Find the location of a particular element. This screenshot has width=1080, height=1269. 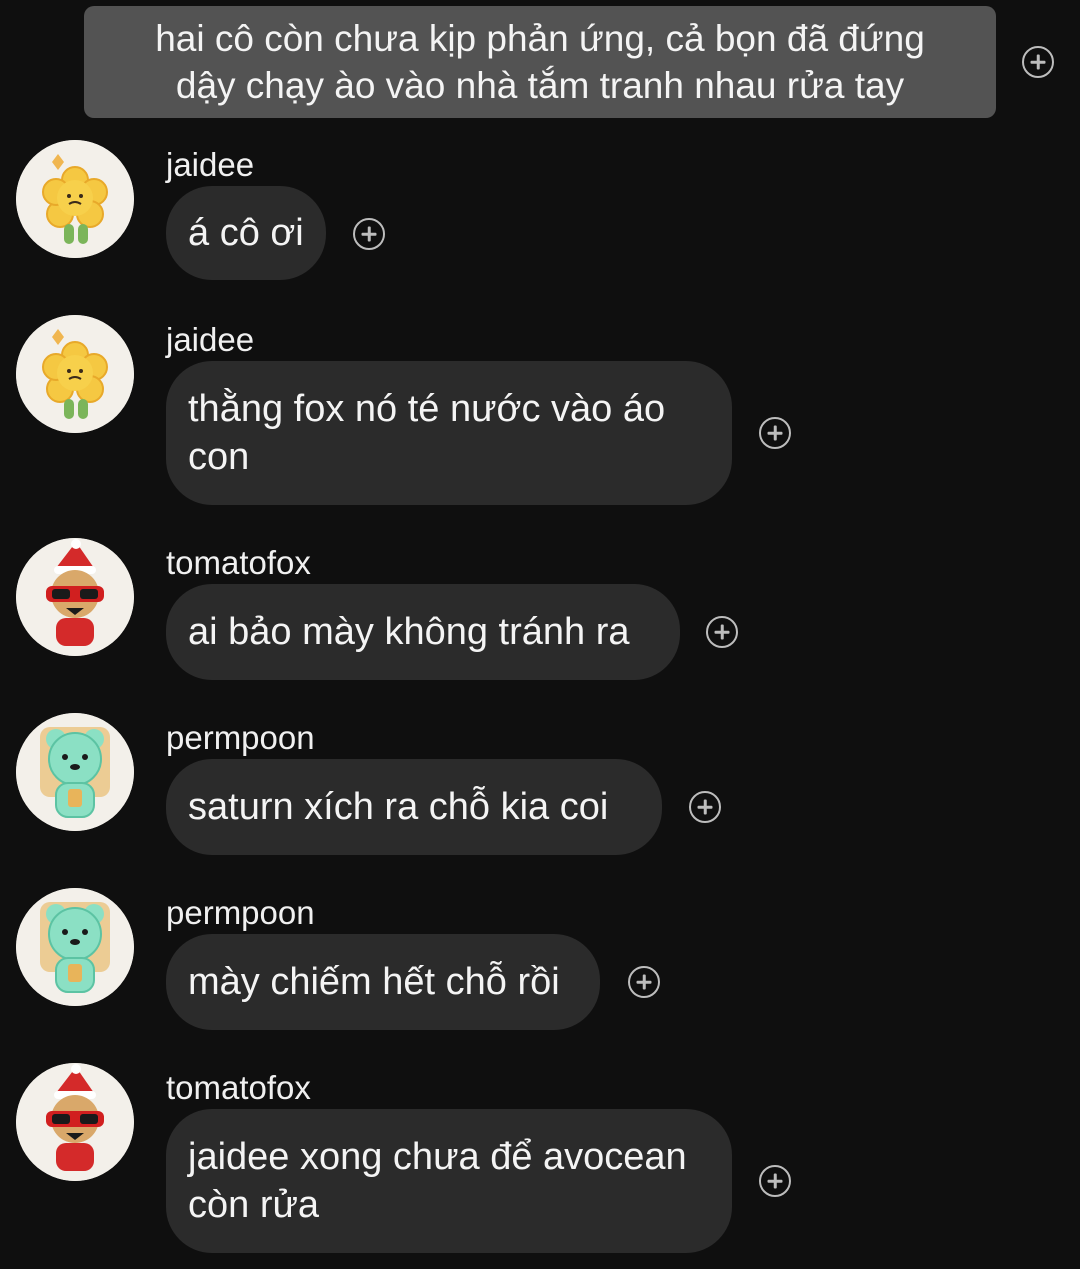

message-bubble: á cô ơi is located at coordinates (246, 233).